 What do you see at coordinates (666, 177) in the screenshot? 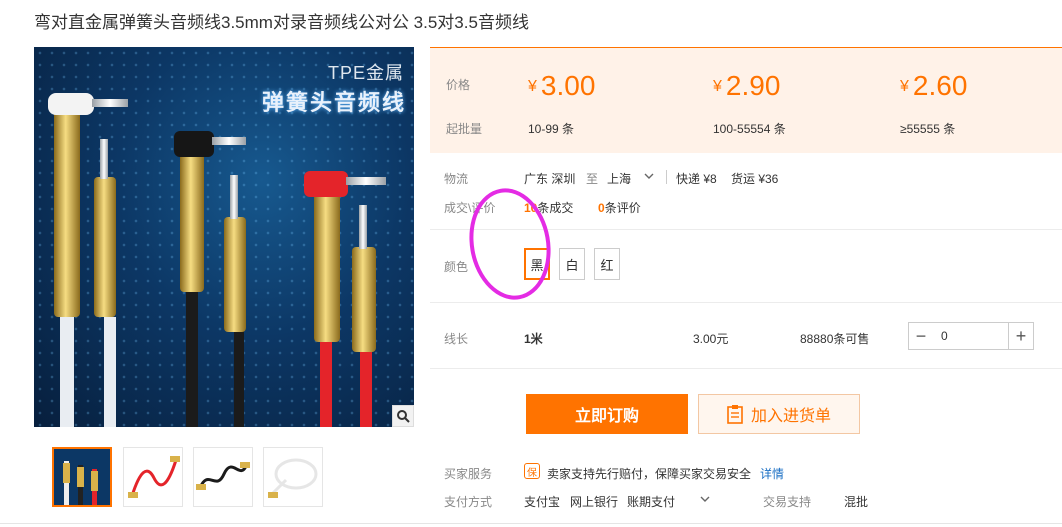
I see `separator` at bounding box center [666, 177].